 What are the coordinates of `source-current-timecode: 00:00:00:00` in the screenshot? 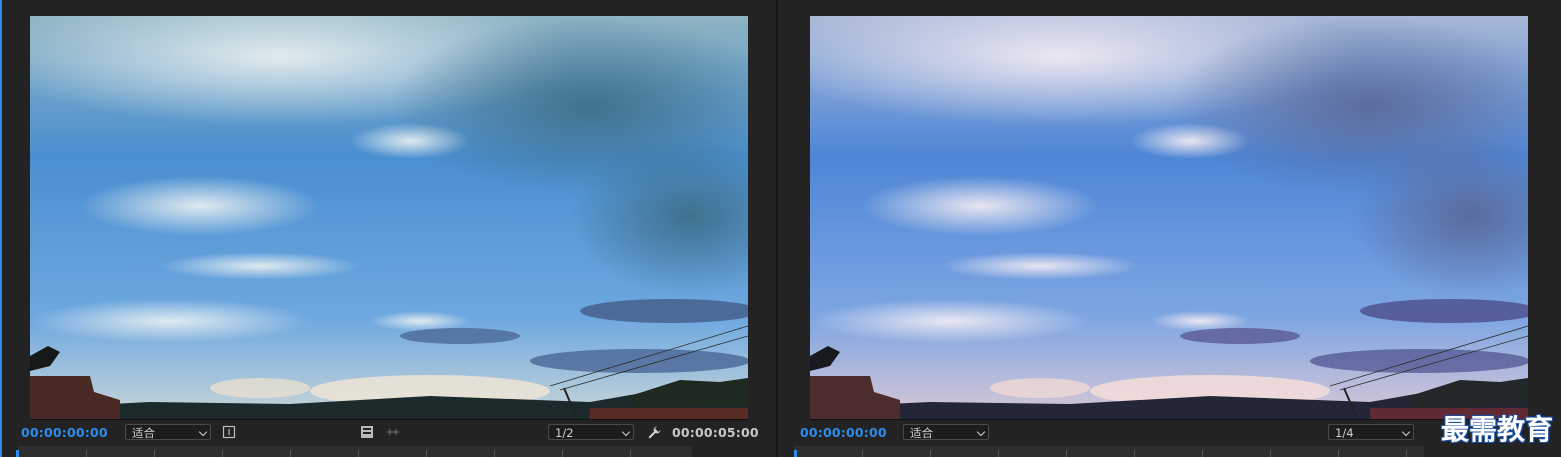 It's located at (64, 432).